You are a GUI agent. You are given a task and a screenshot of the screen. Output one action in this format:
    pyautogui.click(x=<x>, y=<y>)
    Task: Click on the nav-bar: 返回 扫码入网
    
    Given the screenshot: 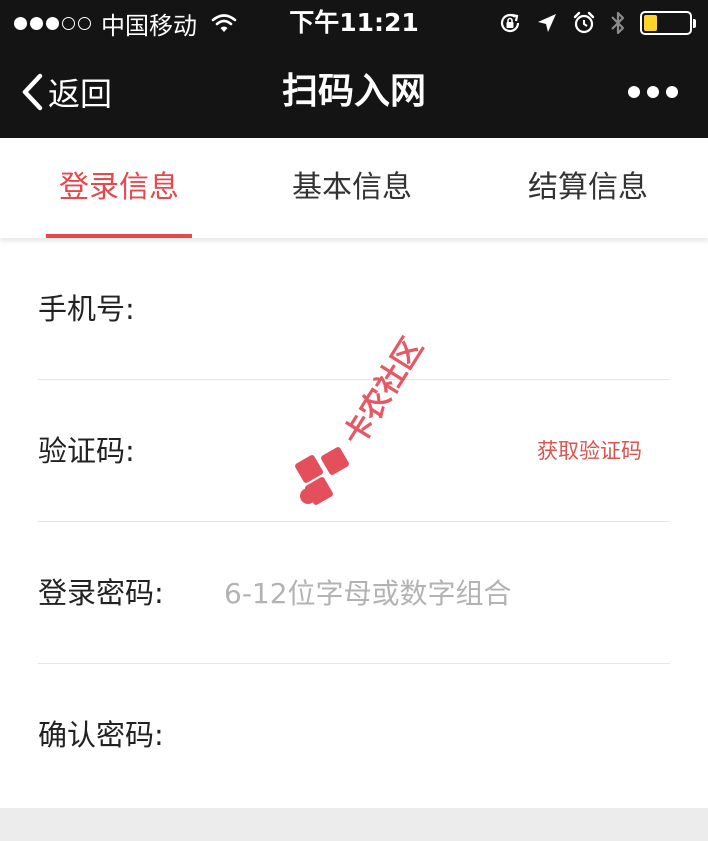 What is the action you would take?
    pyautogui.click(x=354, y=92)
    